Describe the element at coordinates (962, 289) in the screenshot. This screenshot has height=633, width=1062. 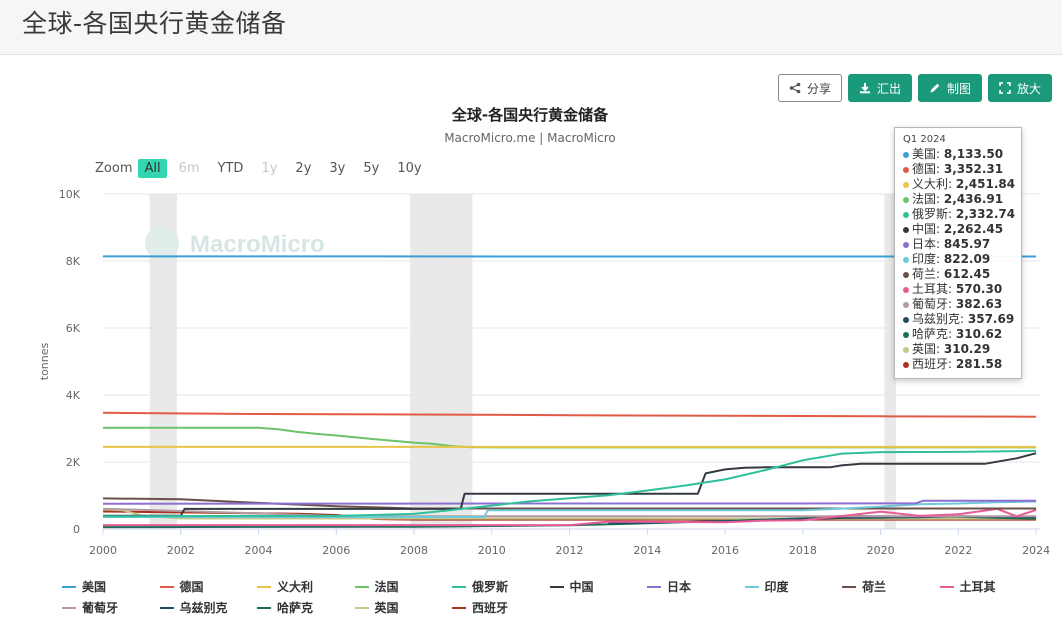
I see `tooltip-row: 土耳其: 570.30` at that location.